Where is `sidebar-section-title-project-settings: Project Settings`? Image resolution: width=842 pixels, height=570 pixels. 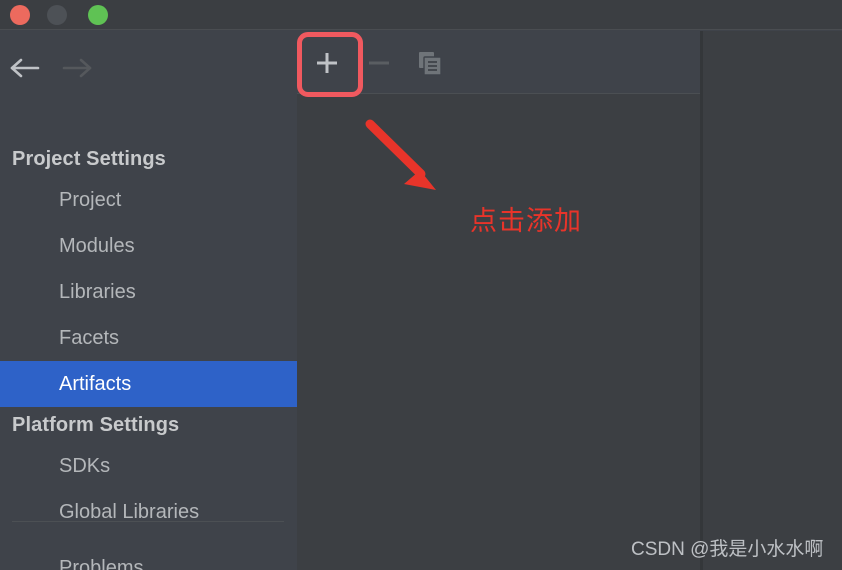
sidebar-section-title-project-settings: Project Settings is located at coordinates (89, 159).